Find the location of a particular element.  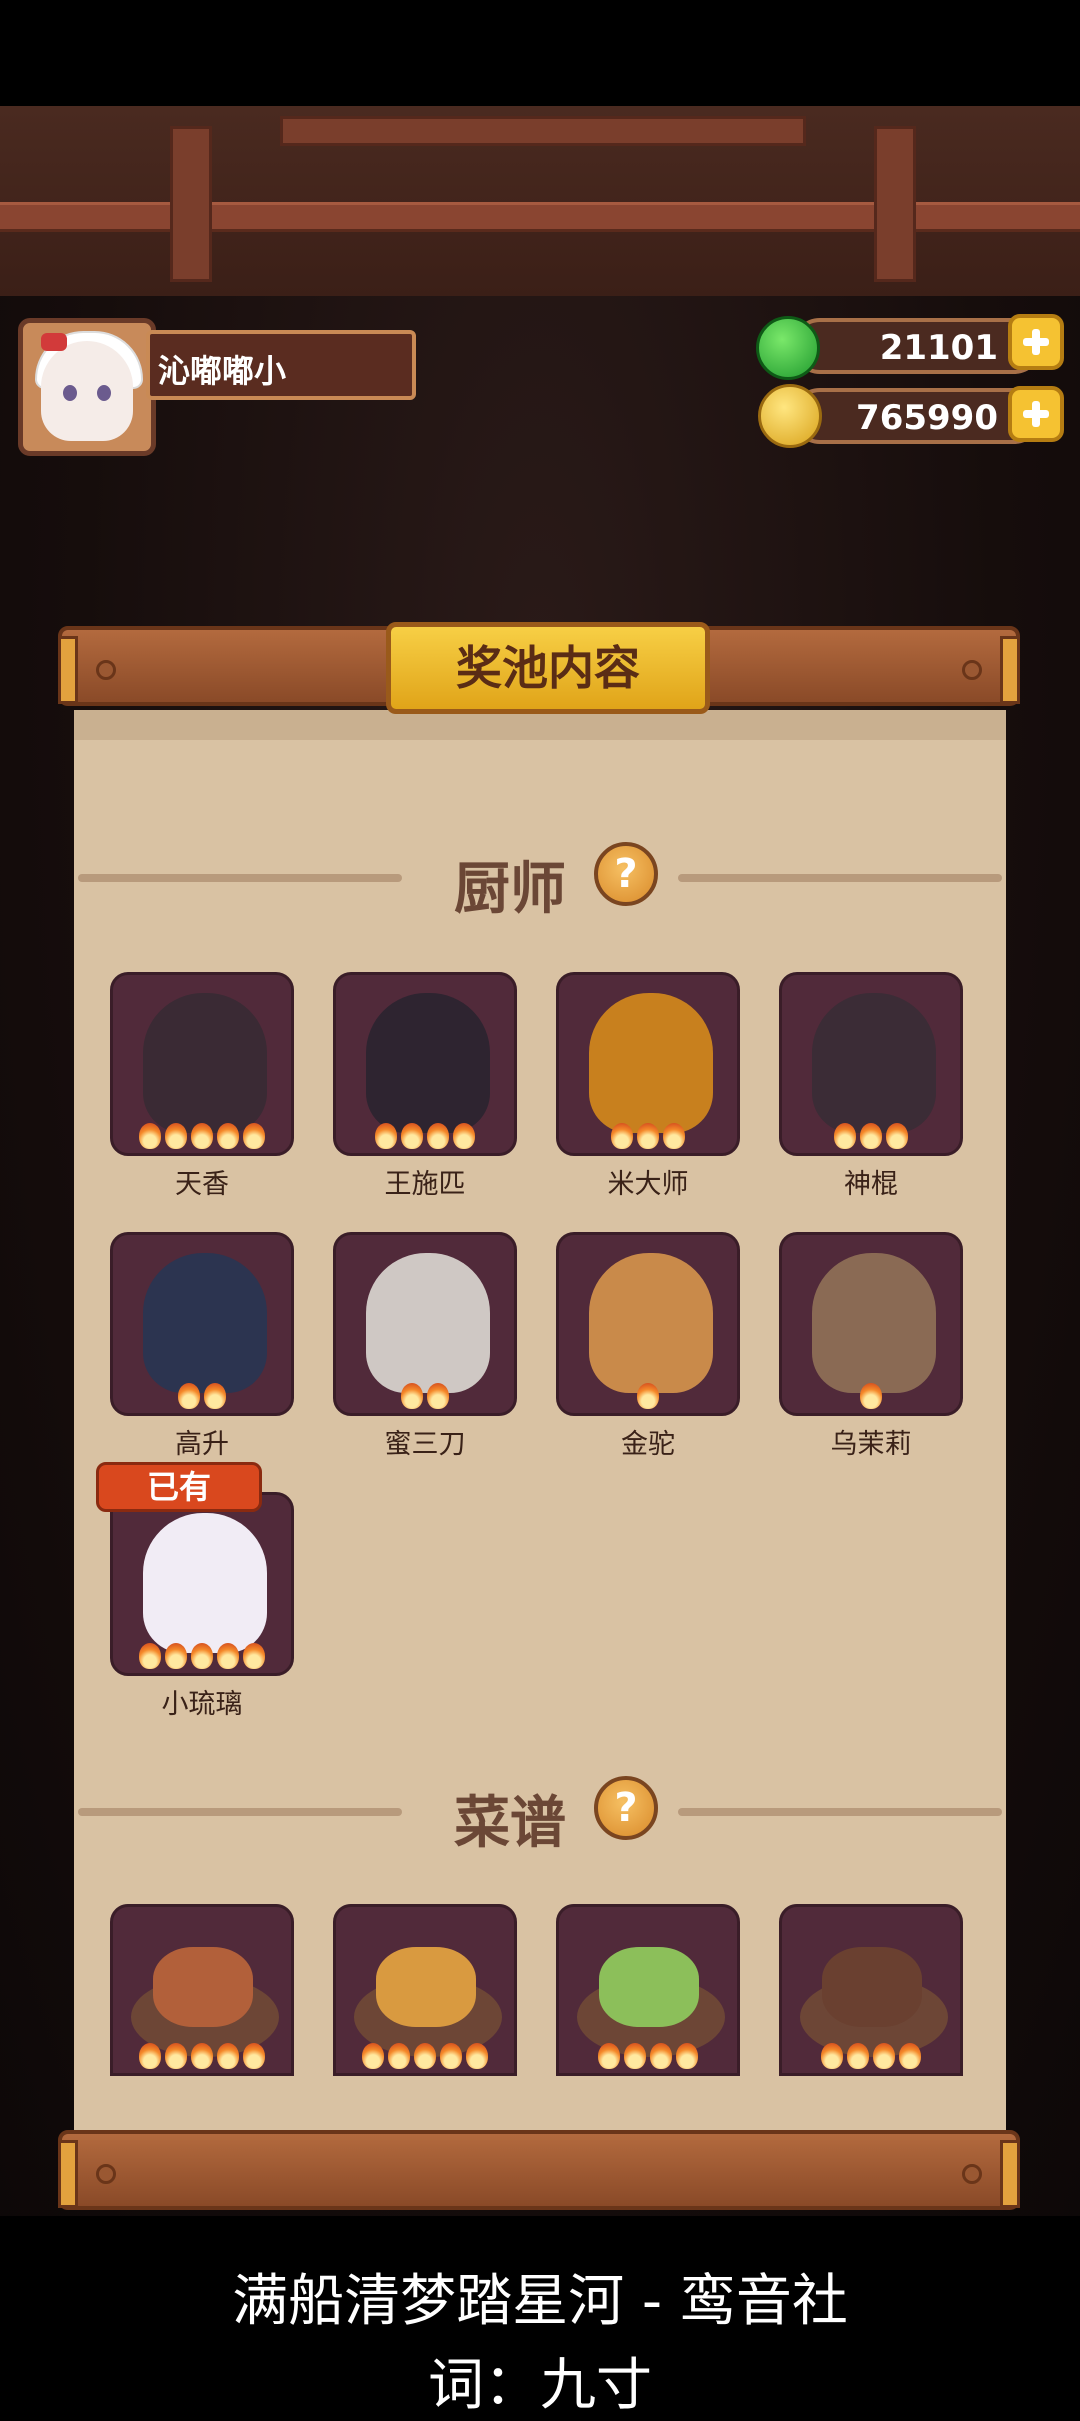

avatar-face is located at coordinates (87, 391).